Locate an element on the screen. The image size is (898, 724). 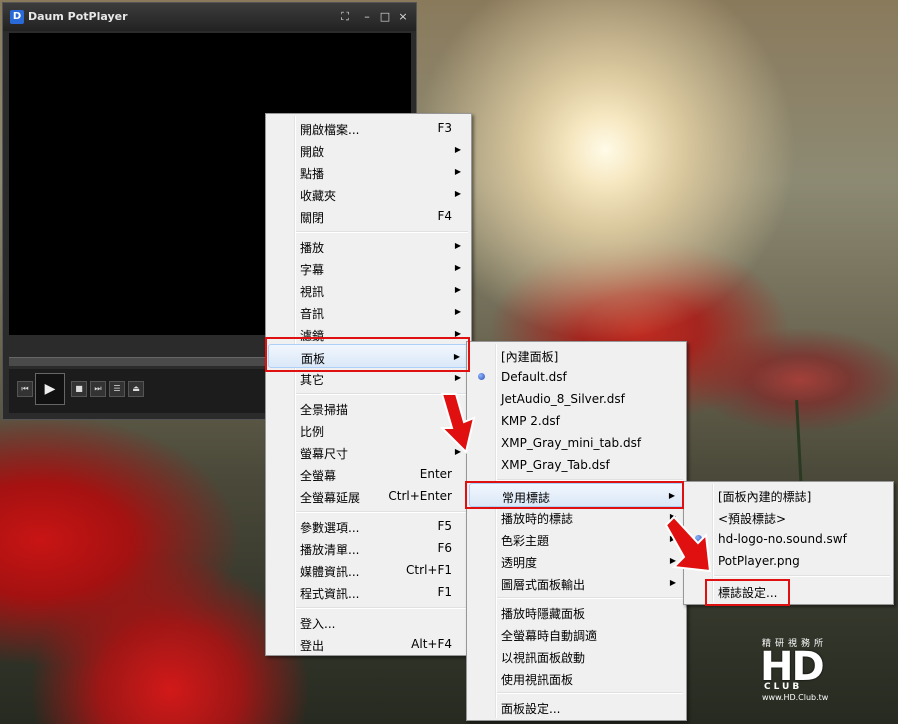
highlight-box-logo-settings is located at coordinates (747, 592).